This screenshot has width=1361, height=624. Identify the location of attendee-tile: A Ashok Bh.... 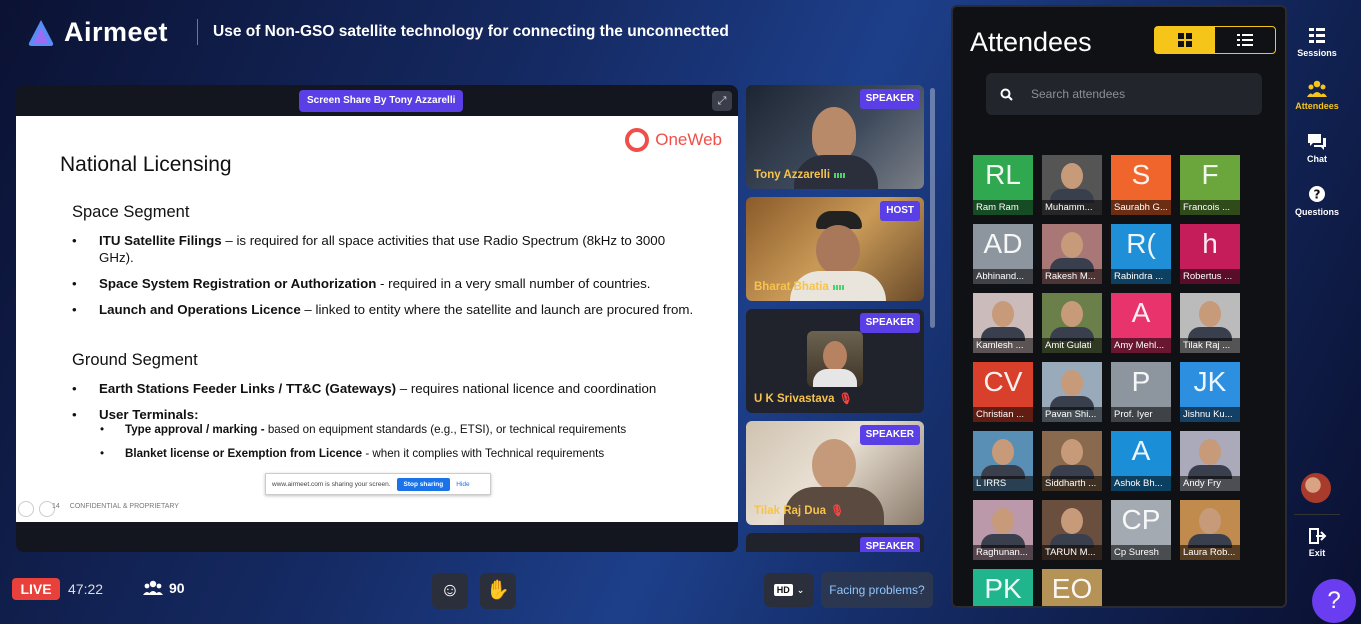
(1141, 461).